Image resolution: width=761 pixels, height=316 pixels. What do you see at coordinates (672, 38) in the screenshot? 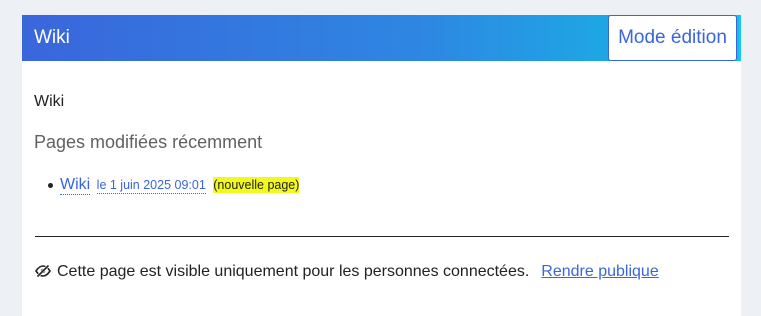
I see `edit-mode-button: Mode édition` at bounding box center [672, 38].